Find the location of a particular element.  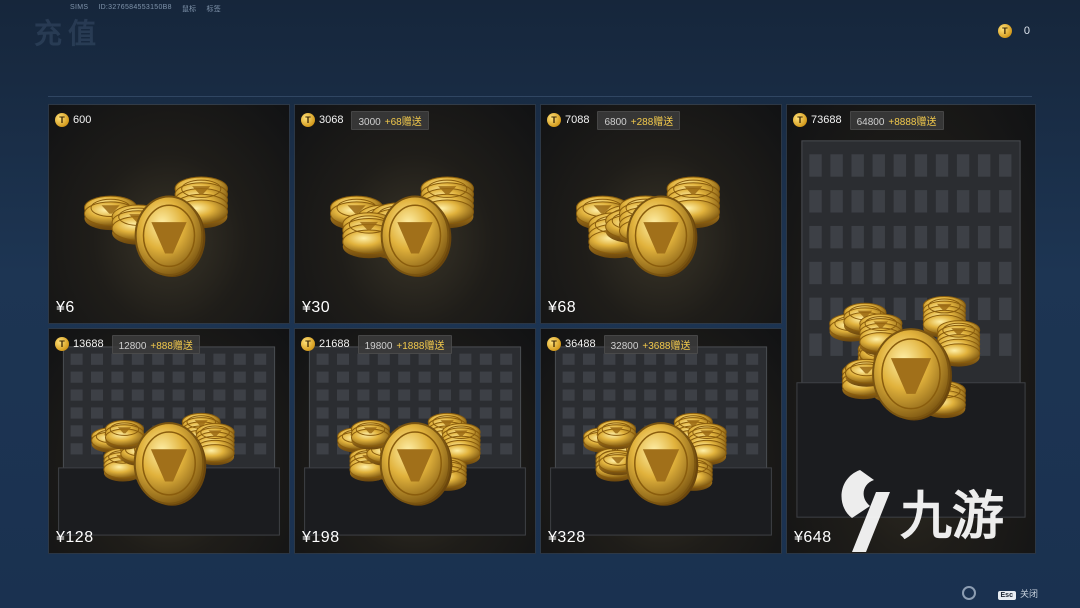

divider is located at coordinates (540, 96).